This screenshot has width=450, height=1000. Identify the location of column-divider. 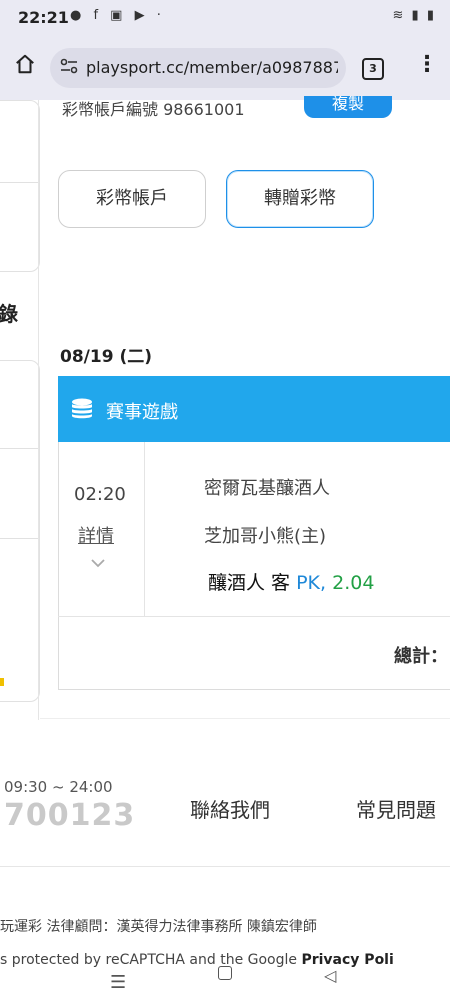
(144, 529).